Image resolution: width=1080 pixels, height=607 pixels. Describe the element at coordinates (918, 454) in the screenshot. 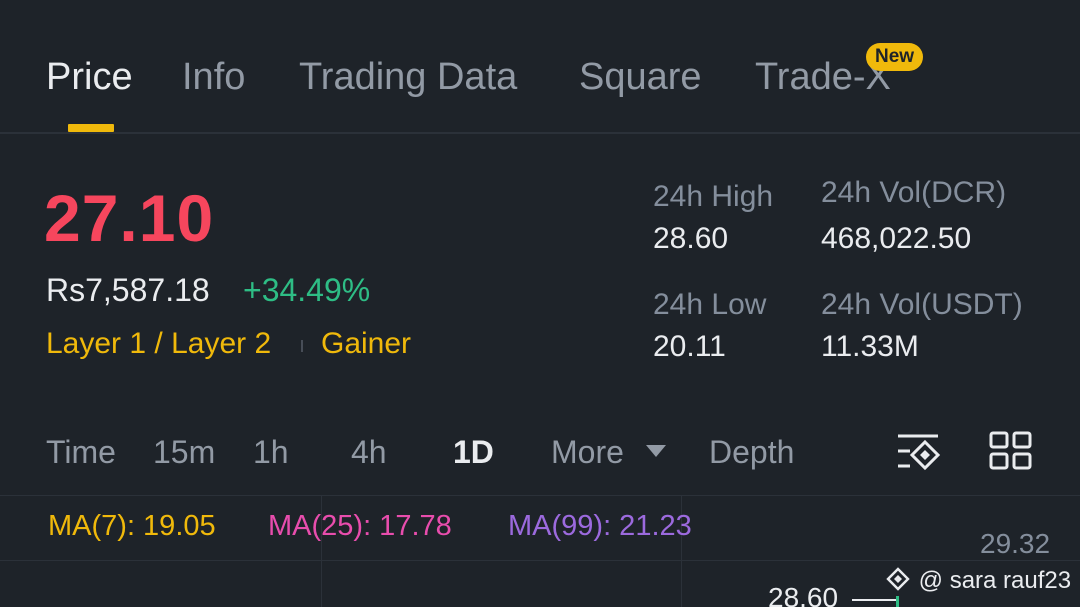

I see `chart-settings-icon` at that location.